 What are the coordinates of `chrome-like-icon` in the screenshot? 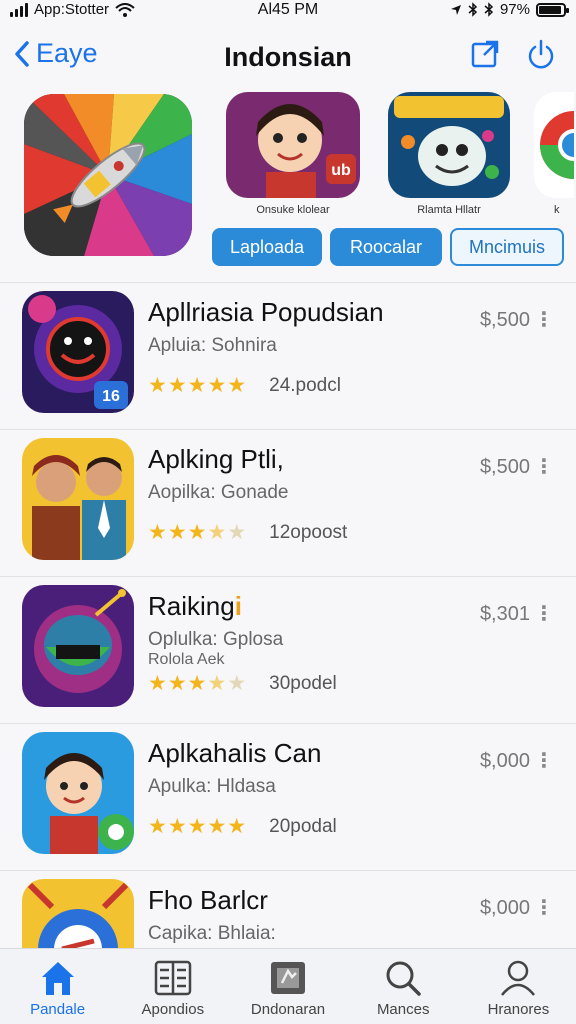 It's located at (554, 145).